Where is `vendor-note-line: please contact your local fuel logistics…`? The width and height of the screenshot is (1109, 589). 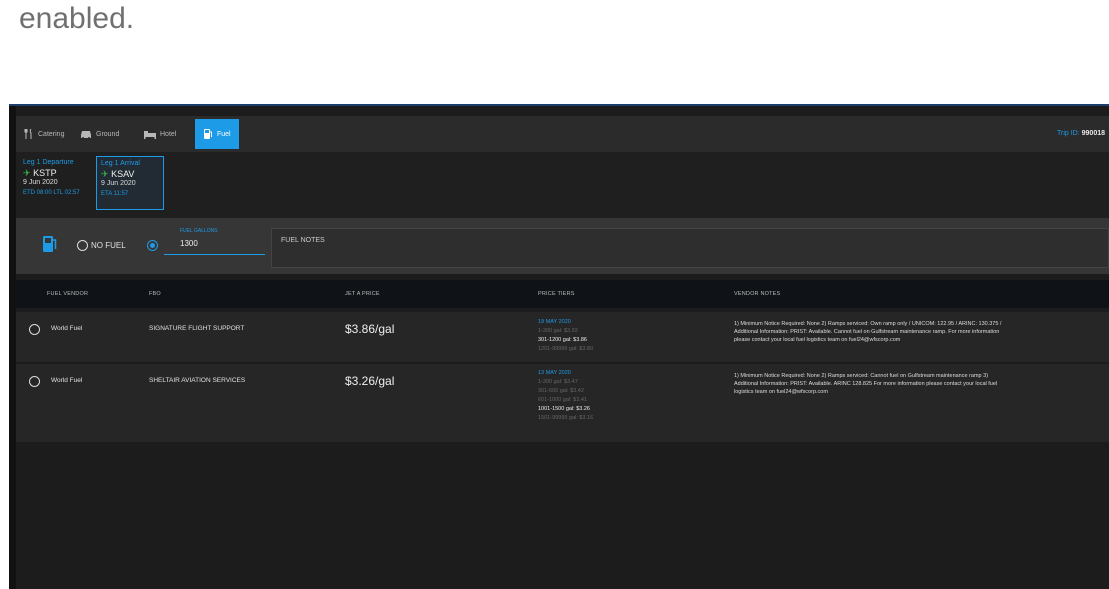
vendor-note-line: please contact your local fuel logistics… is located at coordinates (817, 340).